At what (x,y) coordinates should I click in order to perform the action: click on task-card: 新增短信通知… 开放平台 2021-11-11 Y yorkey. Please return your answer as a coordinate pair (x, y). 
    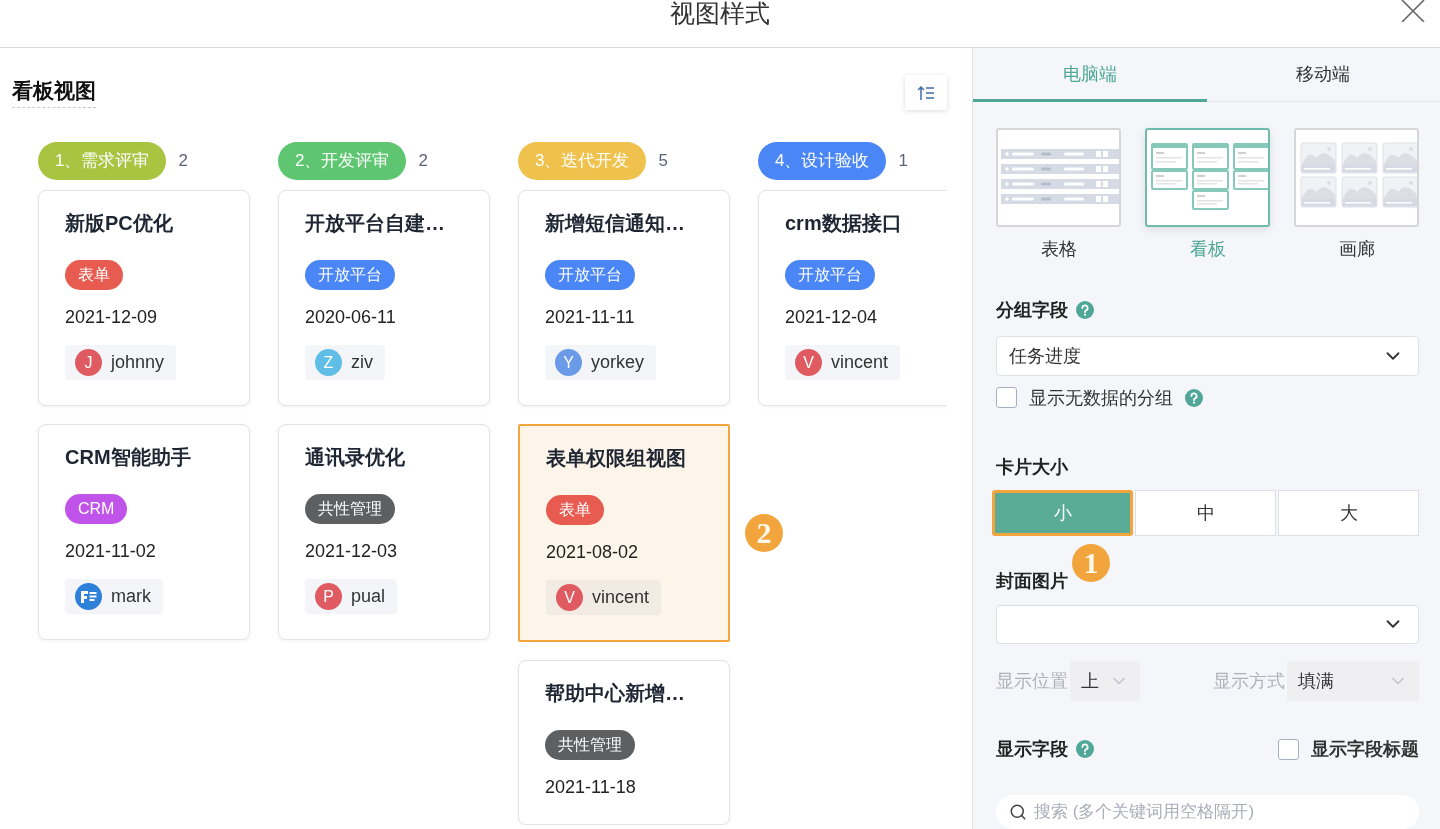
    Looking at the image, I should click on (624, 298).